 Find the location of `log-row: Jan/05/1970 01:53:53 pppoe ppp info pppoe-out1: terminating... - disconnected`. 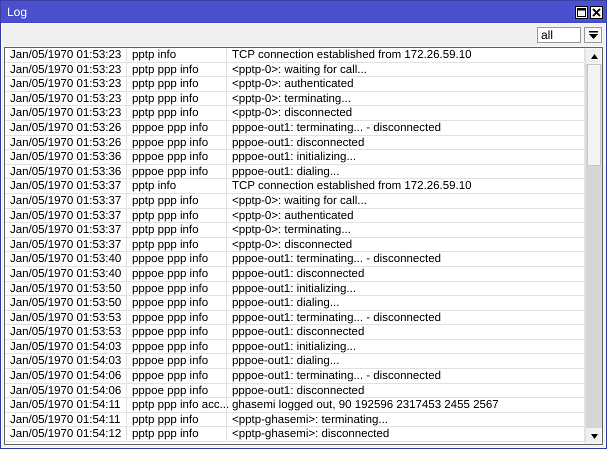

log-row: Jan/05/1970 01:53:53 pppoe ppp info pppoe-out1: terminating... - disconnected is located at coordinates (295, 318).